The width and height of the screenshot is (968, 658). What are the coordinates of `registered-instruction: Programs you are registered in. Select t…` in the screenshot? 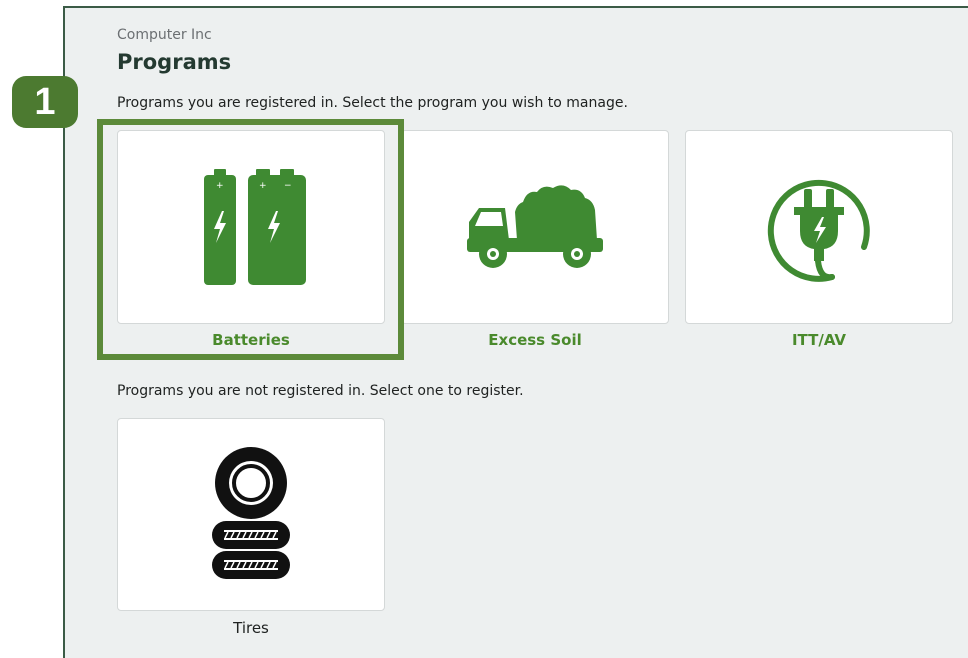 It's located at (372, 103).